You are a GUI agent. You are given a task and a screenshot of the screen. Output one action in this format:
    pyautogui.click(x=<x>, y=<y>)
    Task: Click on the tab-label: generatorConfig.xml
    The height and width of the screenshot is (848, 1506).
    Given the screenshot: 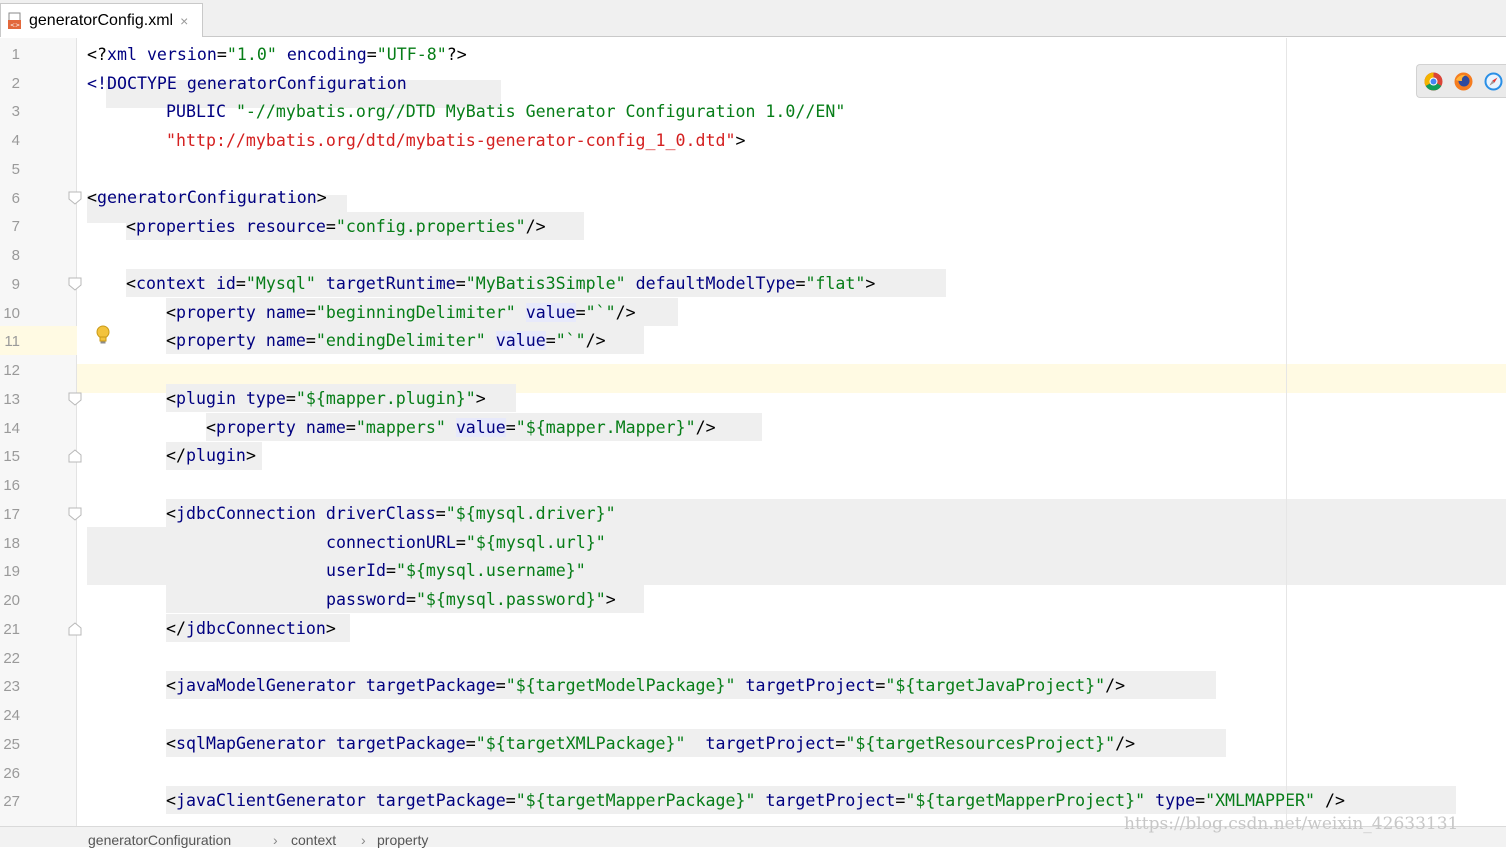 What is the action you would take?
    pyautogui.click(x=101, y=20)
    